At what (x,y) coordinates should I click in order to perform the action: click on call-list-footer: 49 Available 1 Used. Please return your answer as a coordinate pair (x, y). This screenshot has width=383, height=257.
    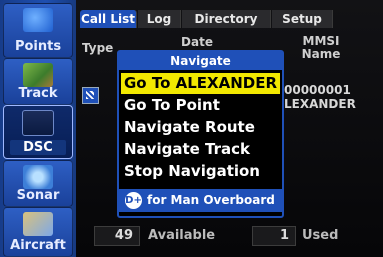
    Looking at the image, I should click on (229, 237).